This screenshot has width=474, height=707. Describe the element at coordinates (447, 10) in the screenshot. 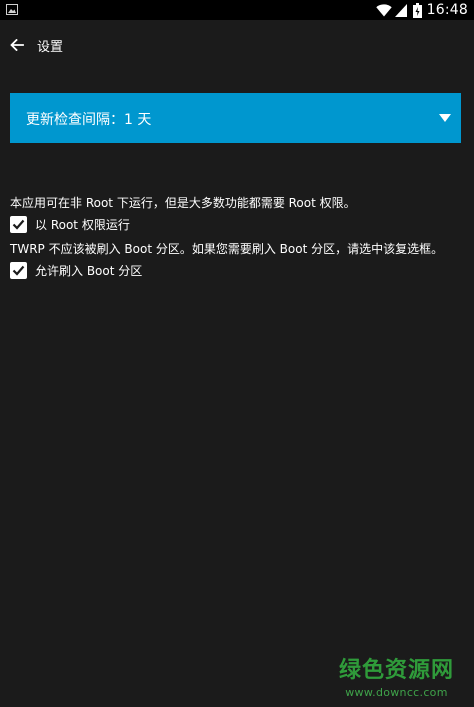

I see `clock: 16:48` at that location.